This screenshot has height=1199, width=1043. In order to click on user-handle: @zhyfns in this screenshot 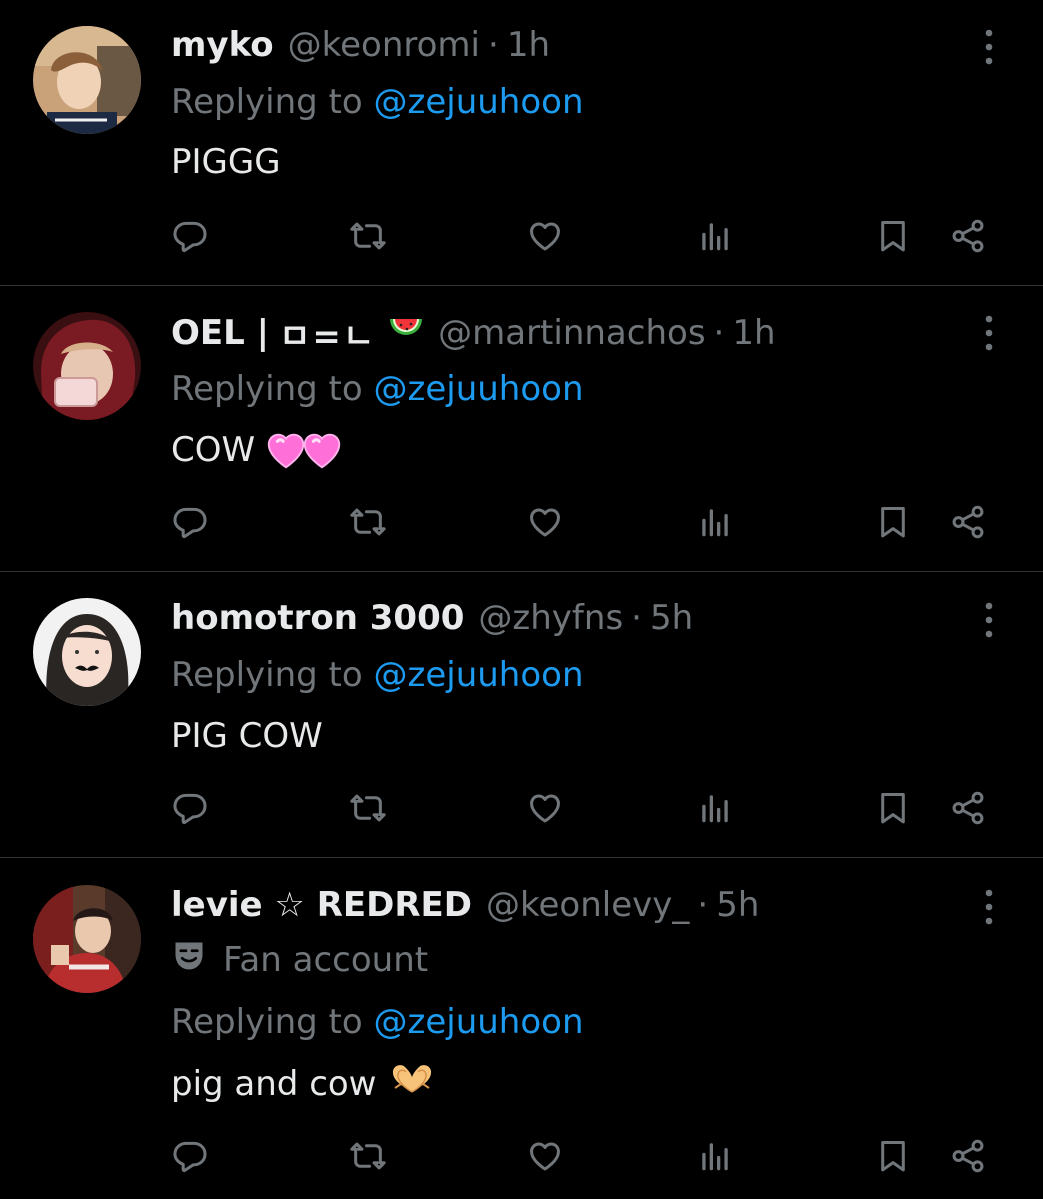, I will do `click(550, 618)`.